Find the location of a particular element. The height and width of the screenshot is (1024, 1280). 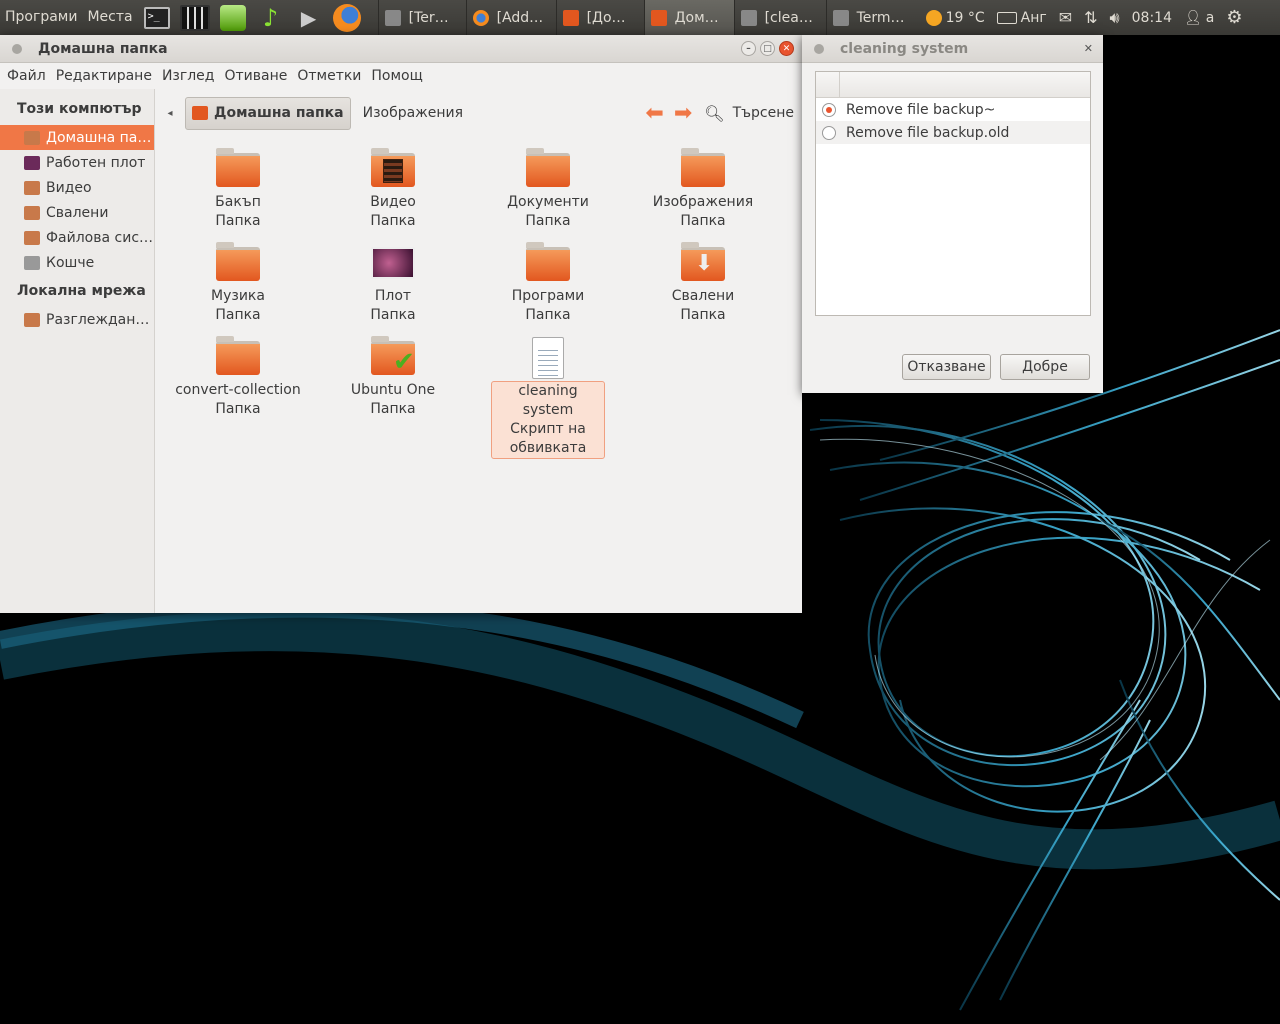

forward-button: ➡ is located at coordinates (683, 113).